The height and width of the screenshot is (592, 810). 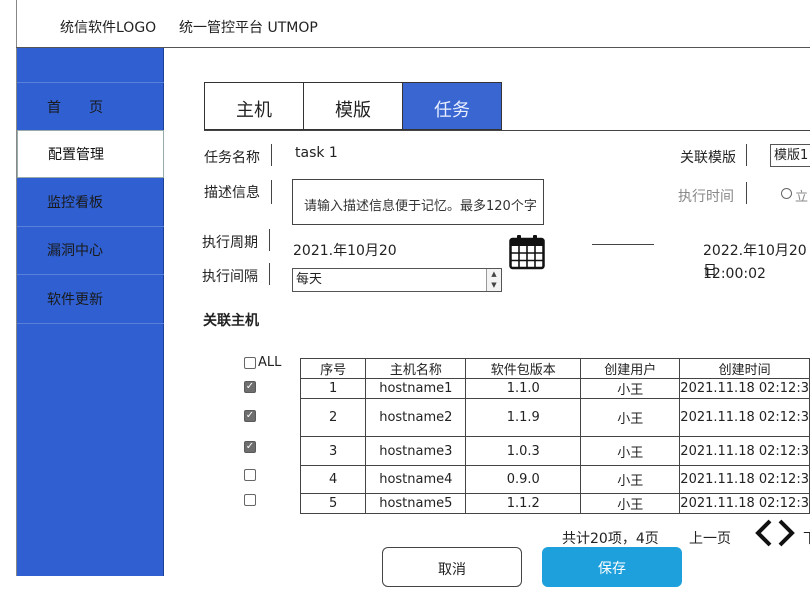 What do you see at coordinates (90, 300) in the screenshot?
I see `sidebar-item-update: 软件更新` at bounding box center [90, 300].